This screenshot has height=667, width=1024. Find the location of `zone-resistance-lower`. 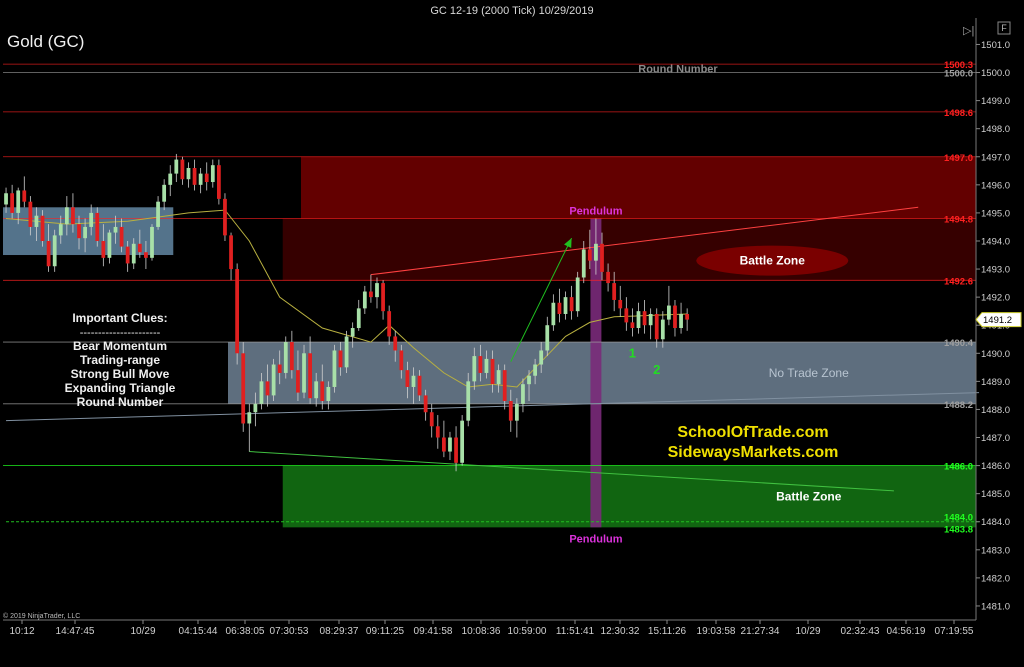

zone-resistance-lower is located at coordinates (629, 249).